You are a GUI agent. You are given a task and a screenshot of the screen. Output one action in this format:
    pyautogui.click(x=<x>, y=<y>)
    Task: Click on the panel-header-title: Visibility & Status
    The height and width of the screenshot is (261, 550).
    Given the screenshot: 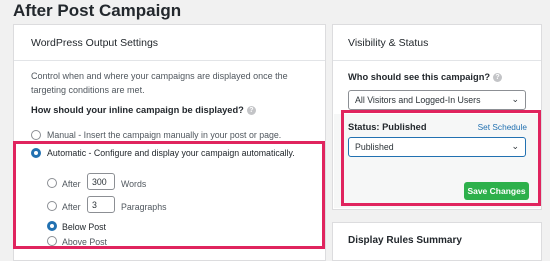 What is the action you would take?
    pyautogui.click(x=388, y=43)
    